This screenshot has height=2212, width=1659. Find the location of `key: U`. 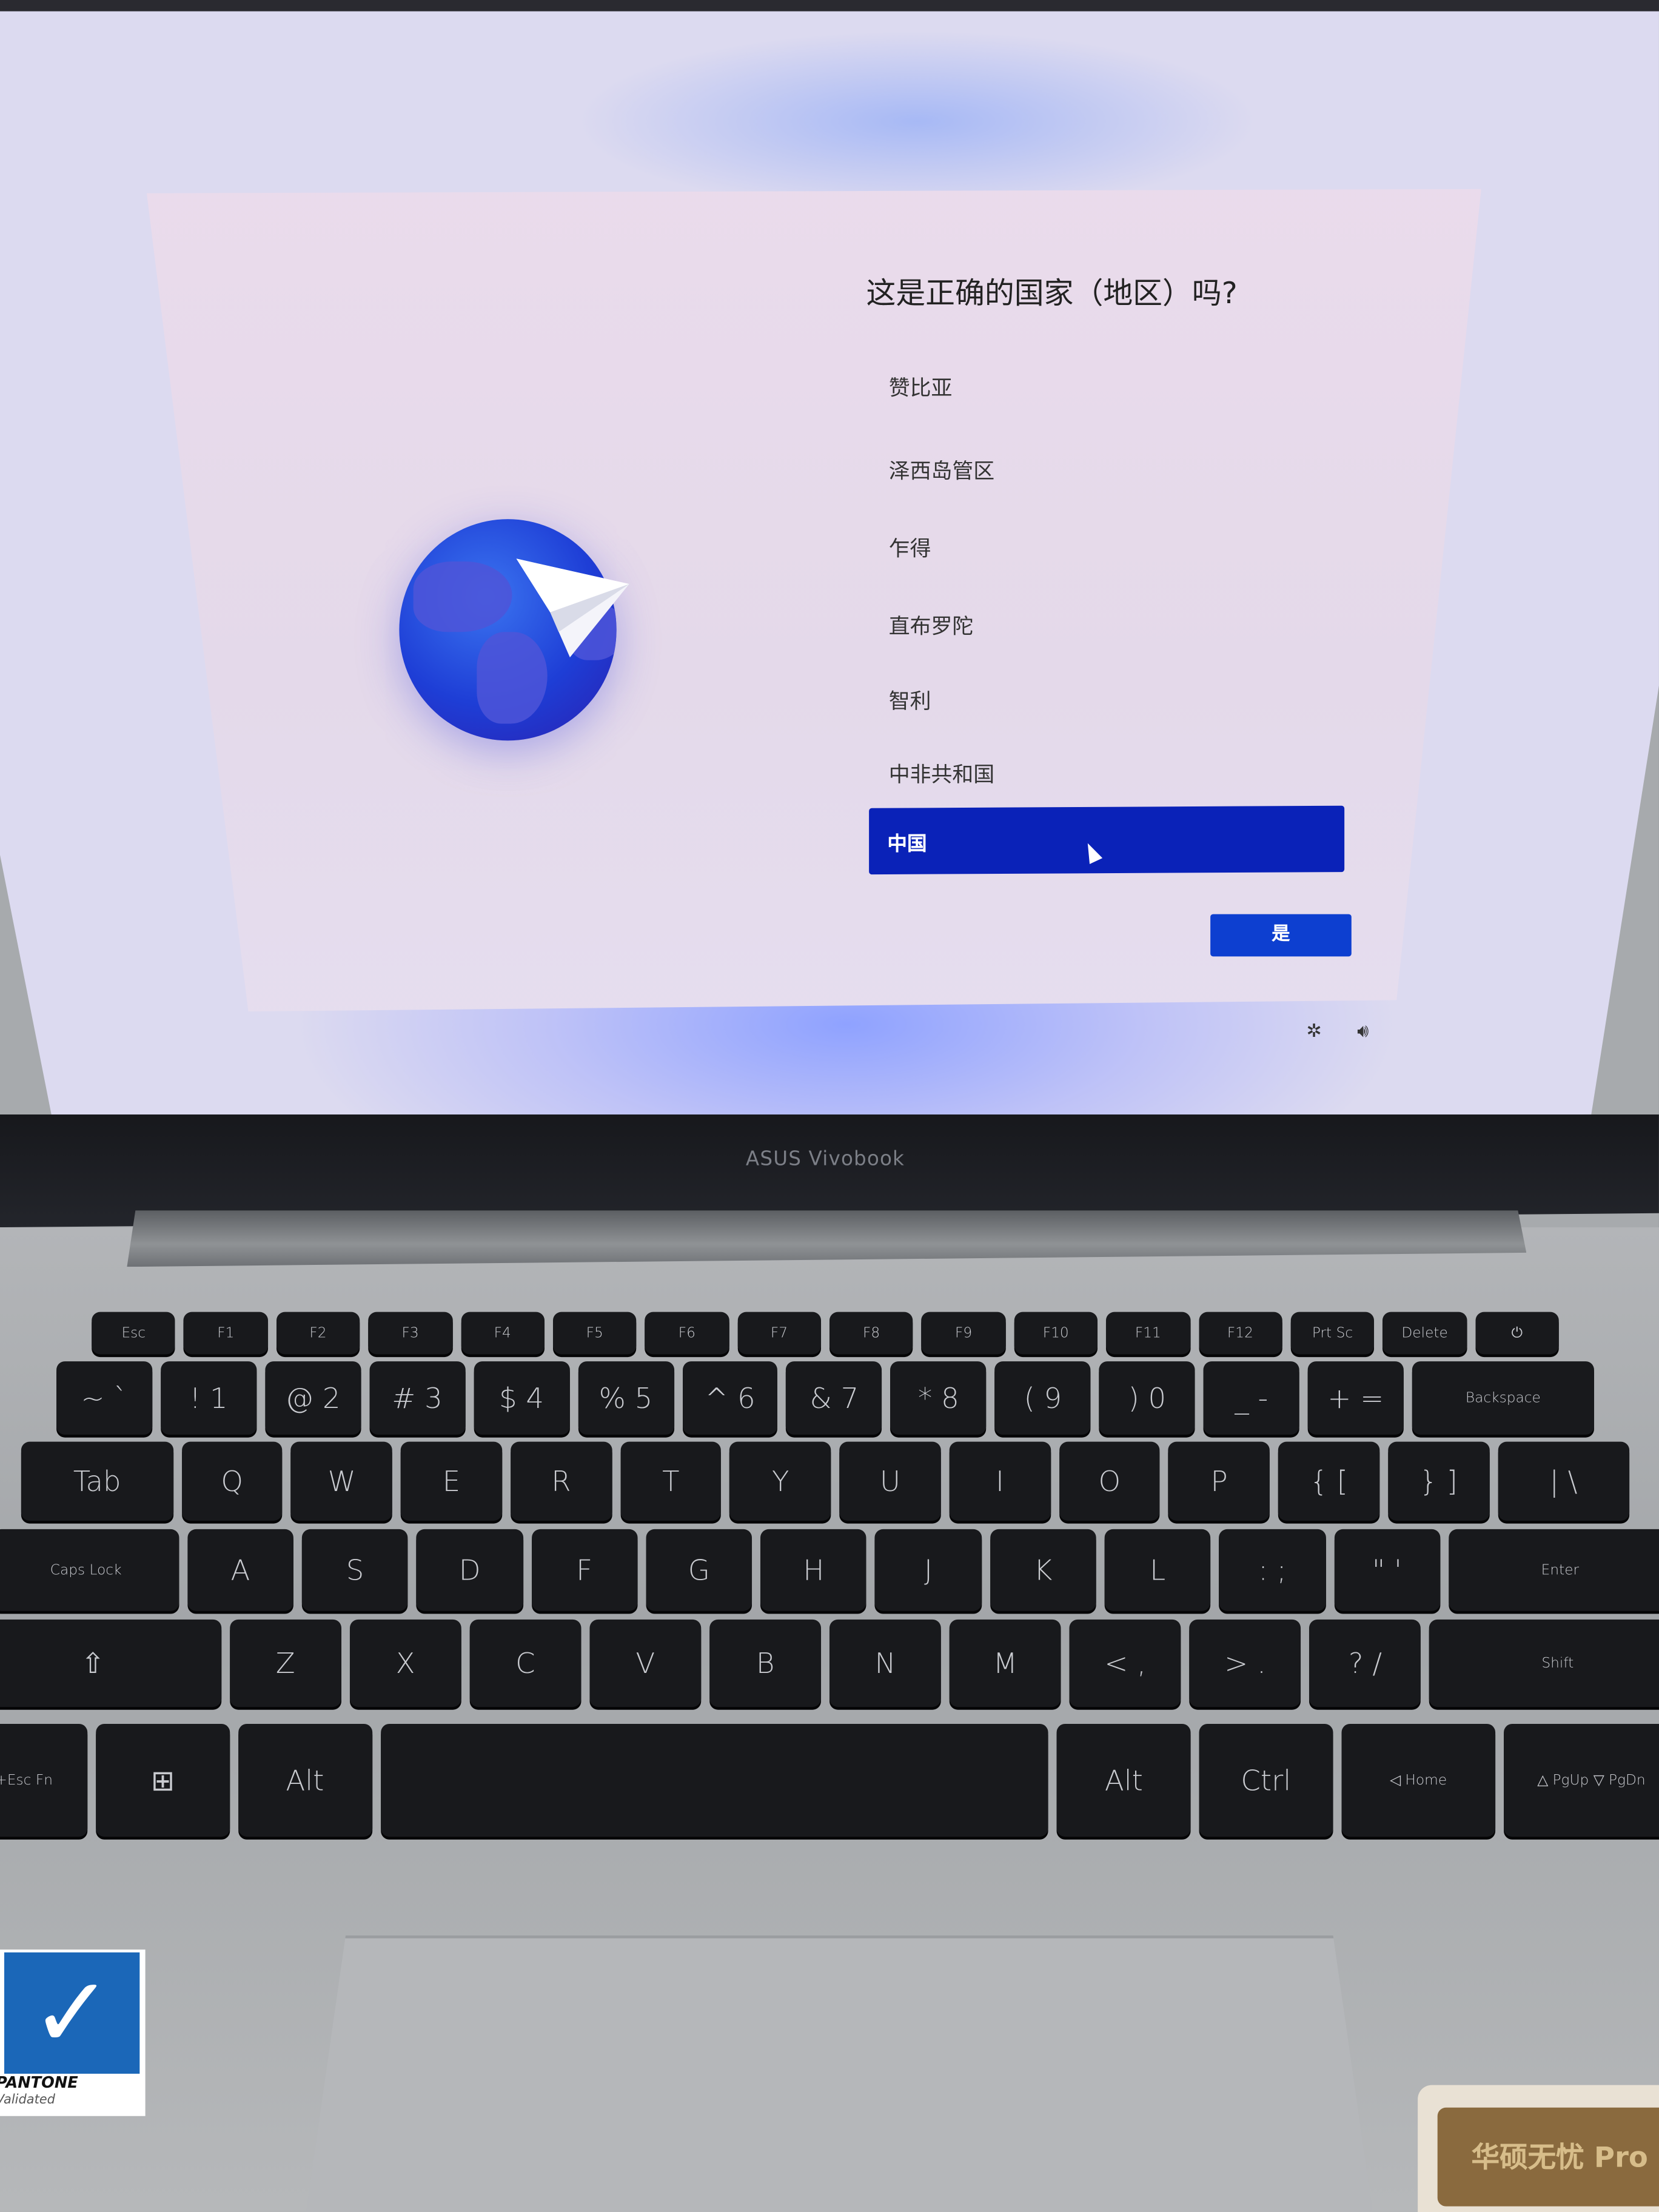

key: U is located at coordinates (890, 1481).